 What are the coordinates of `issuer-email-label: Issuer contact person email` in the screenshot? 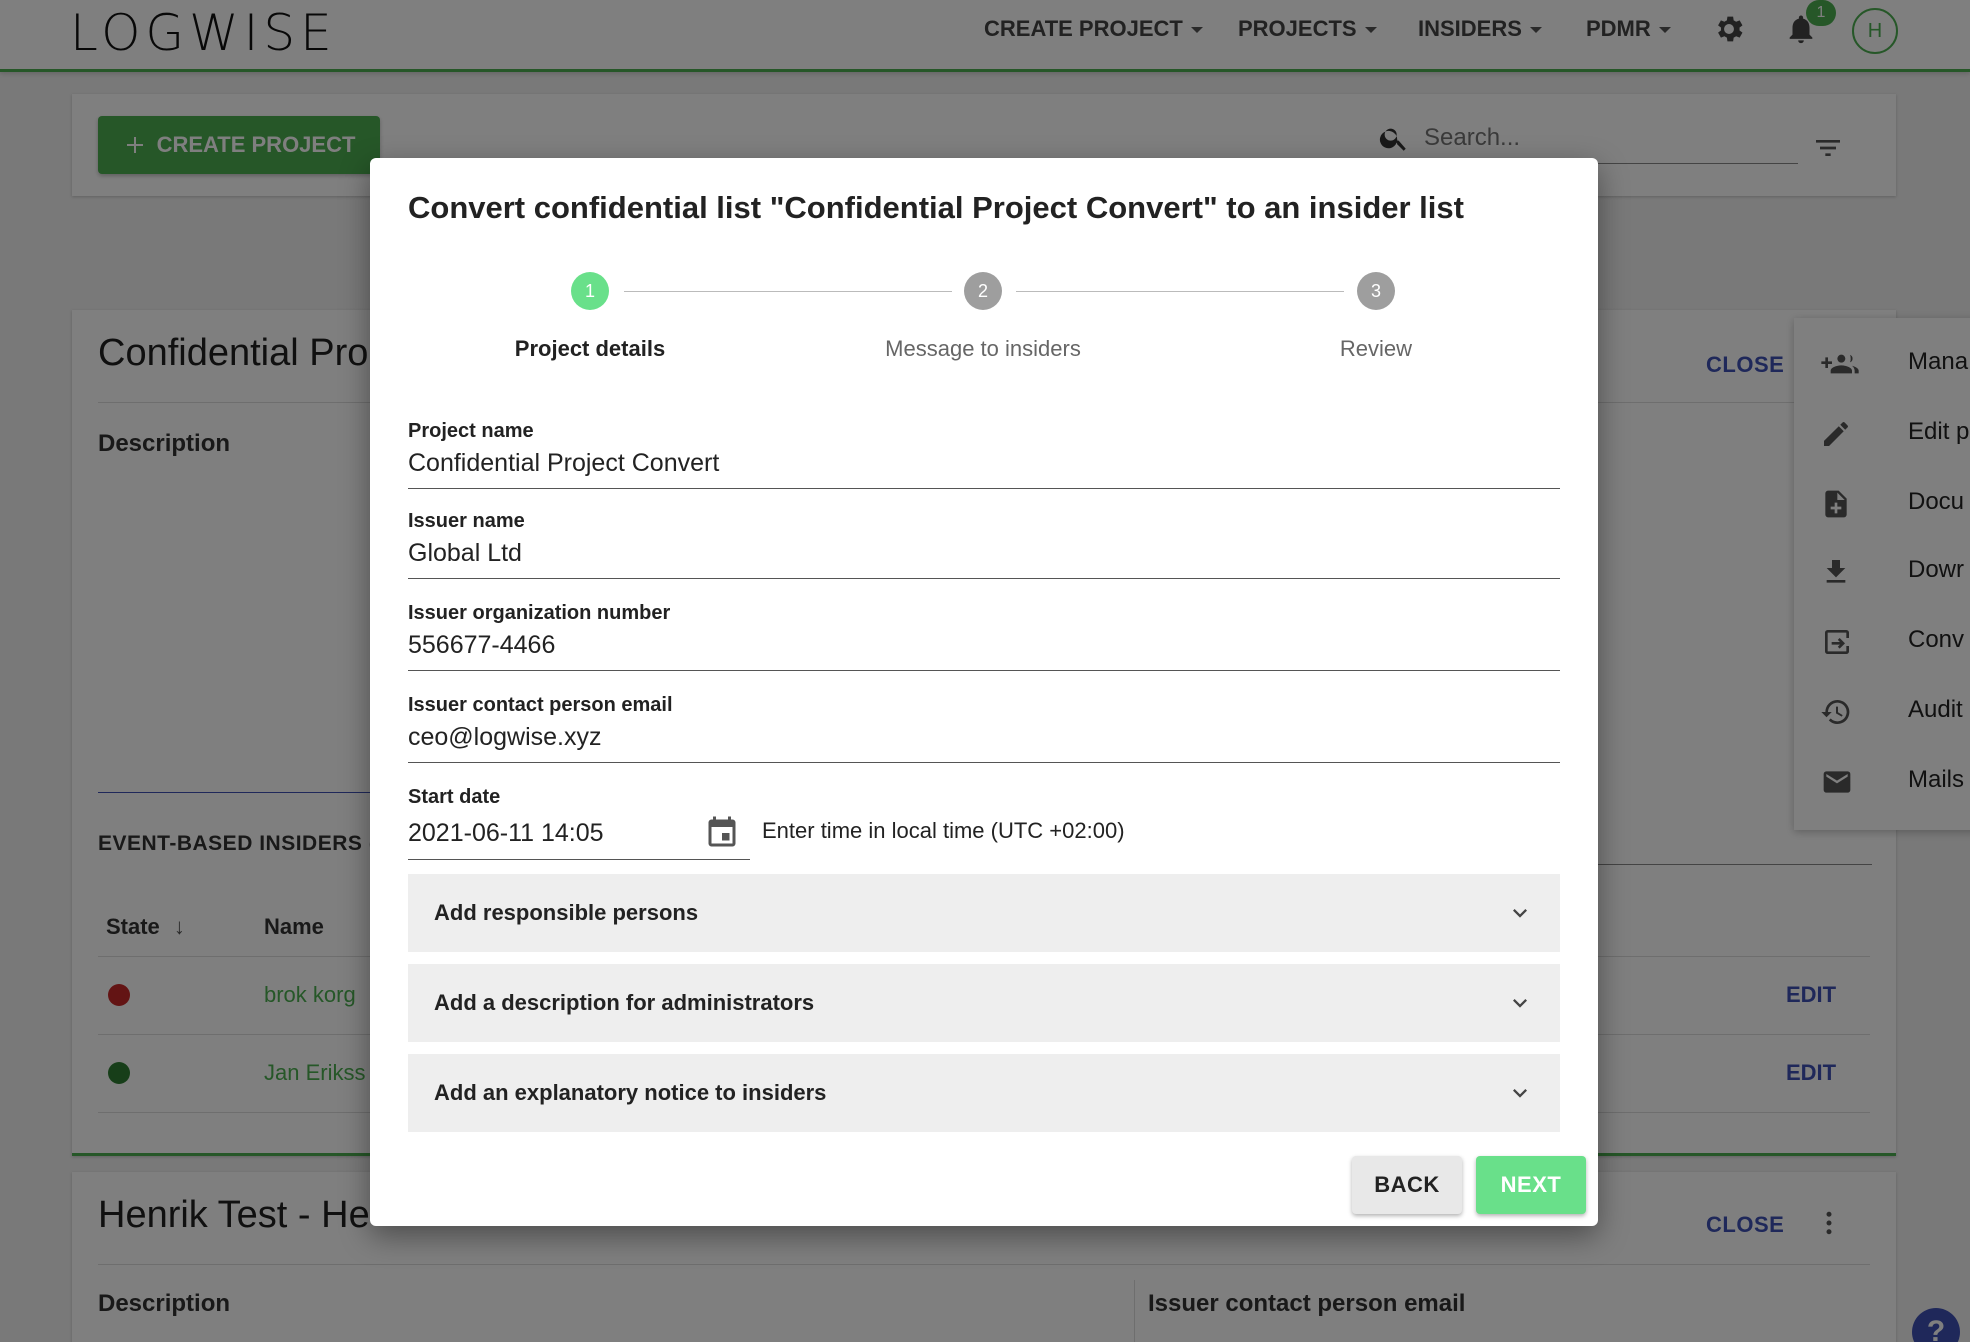 It's located at (540, 705).